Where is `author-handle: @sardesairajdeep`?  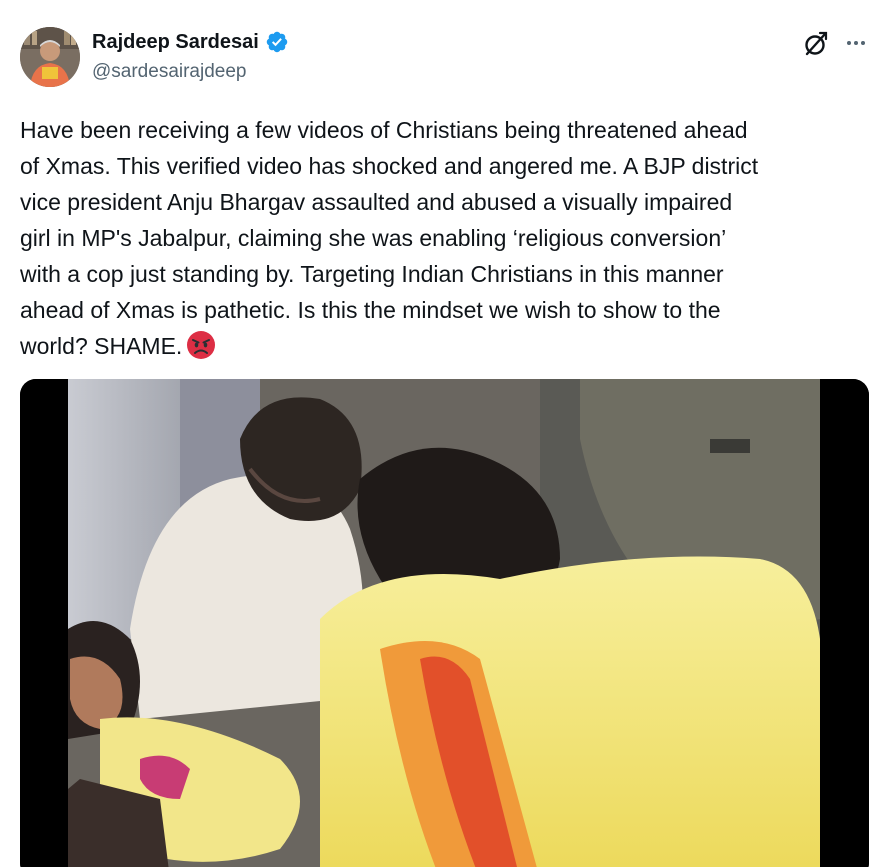
author-handle: @sardesairajdeep is located at coordinates (169, 72).